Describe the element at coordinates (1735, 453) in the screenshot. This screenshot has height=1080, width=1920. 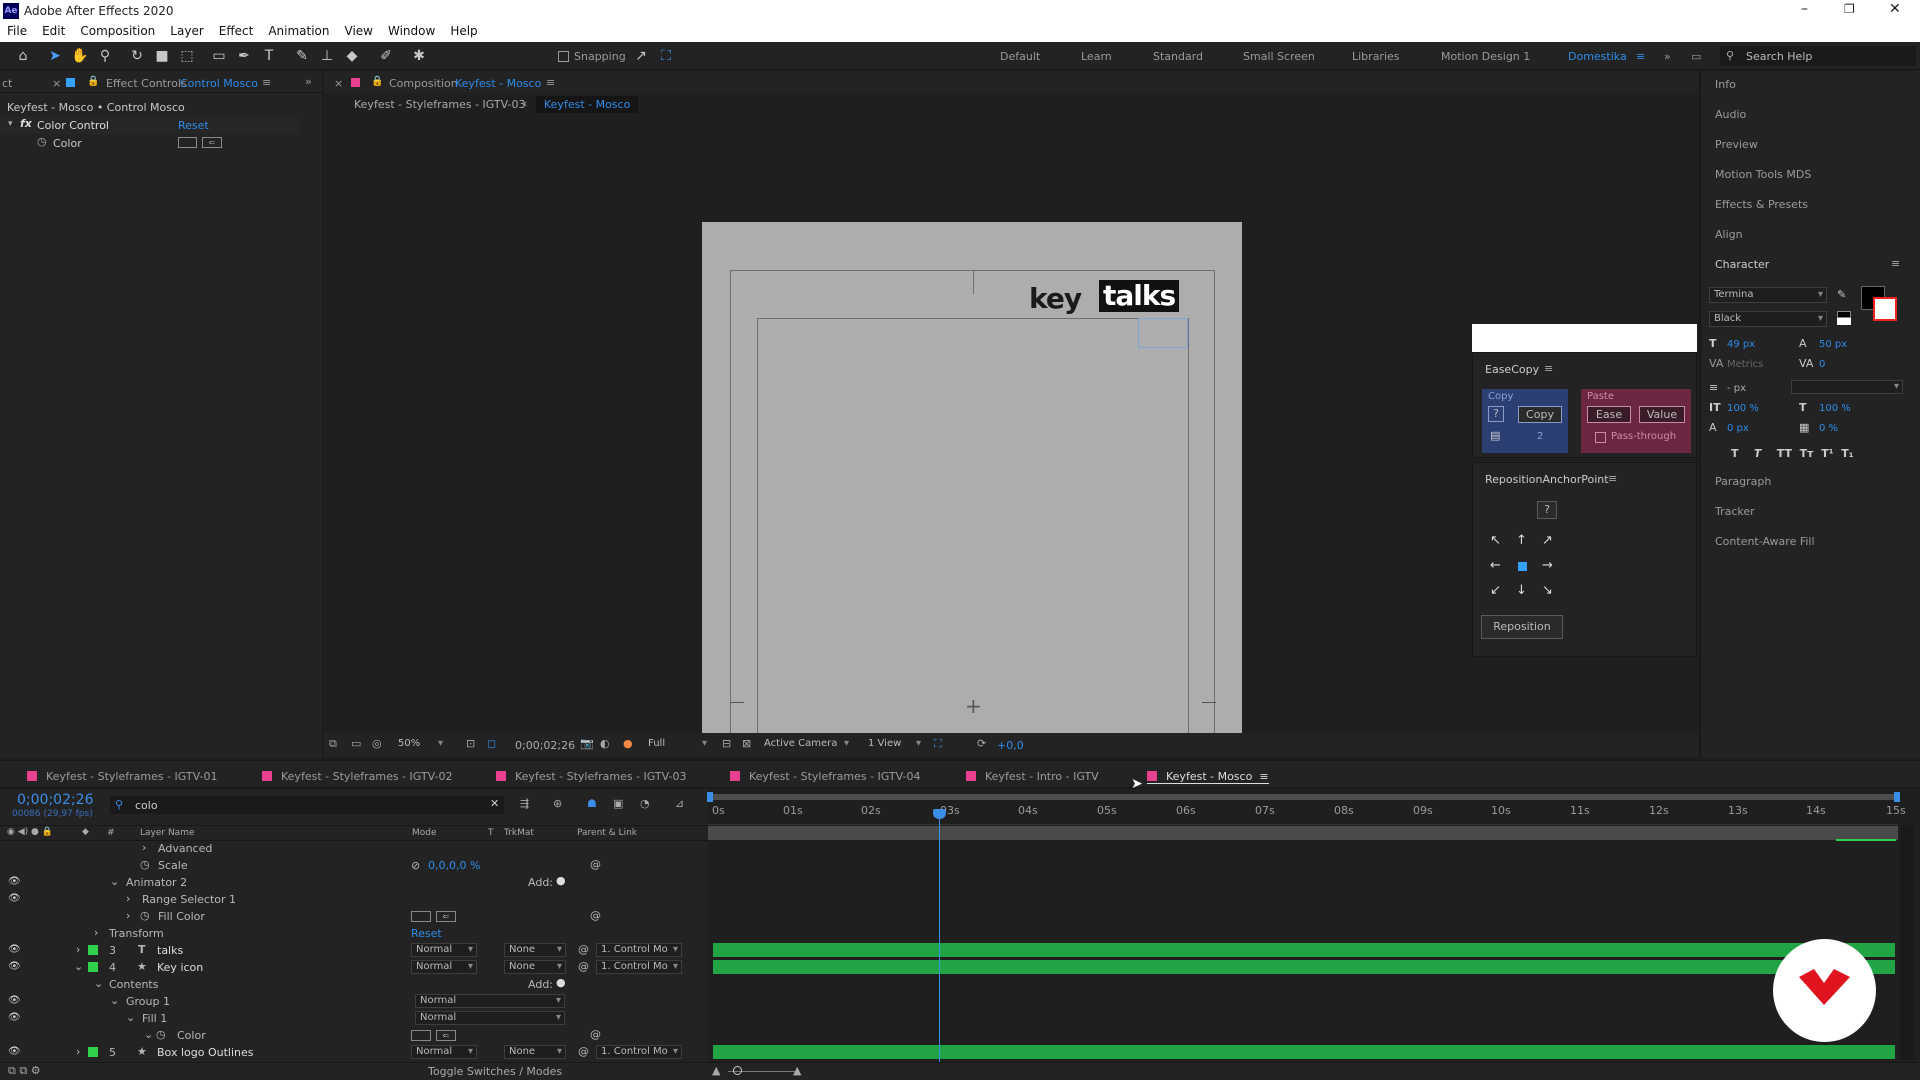
I see `faux-bold-icon: T` at that location.